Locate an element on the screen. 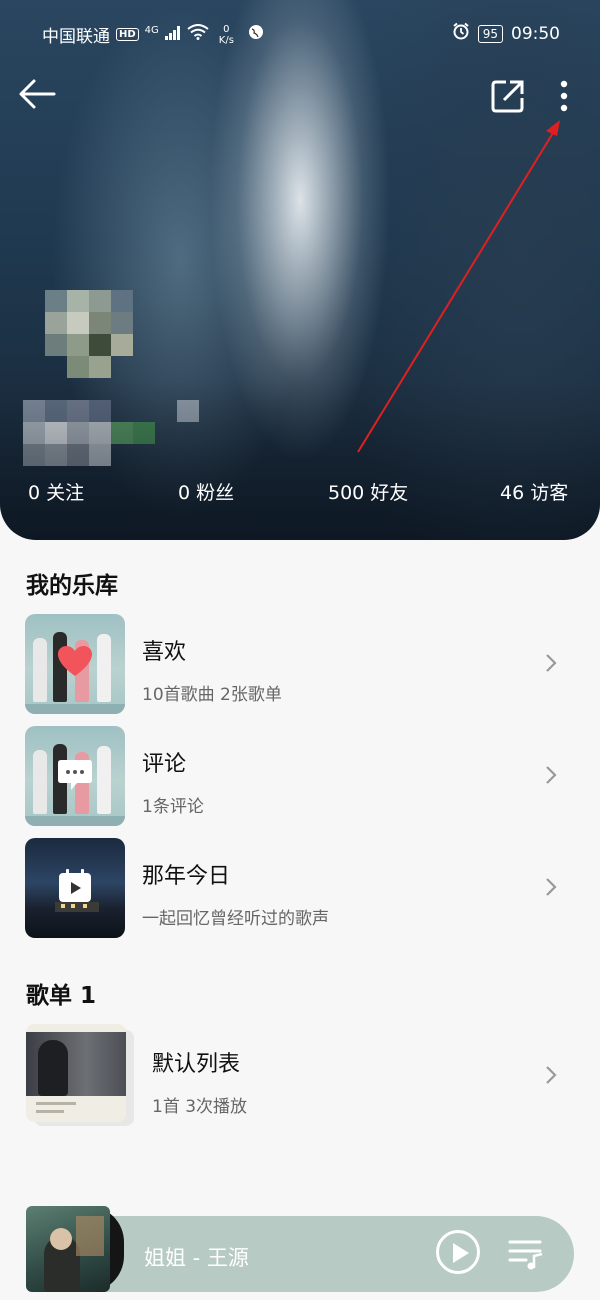 The width and height of the screenshot is (600, 1300). calendar-play-icon is located at coordinates (75, 885).